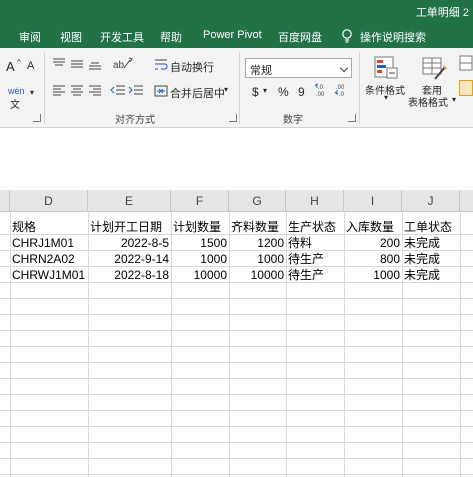 This screenshot has width=473, height=477. I want to click on increase-indent-icon, so click(136, 90).